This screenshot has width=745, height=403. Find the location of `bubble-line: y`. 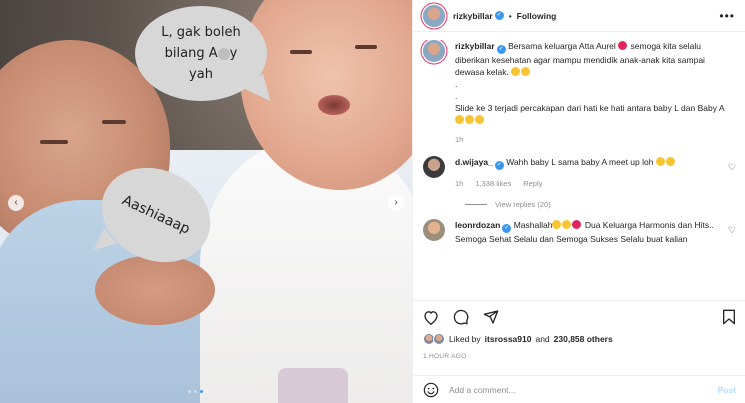

bubble-line: y is located at coordinates (233, 53).